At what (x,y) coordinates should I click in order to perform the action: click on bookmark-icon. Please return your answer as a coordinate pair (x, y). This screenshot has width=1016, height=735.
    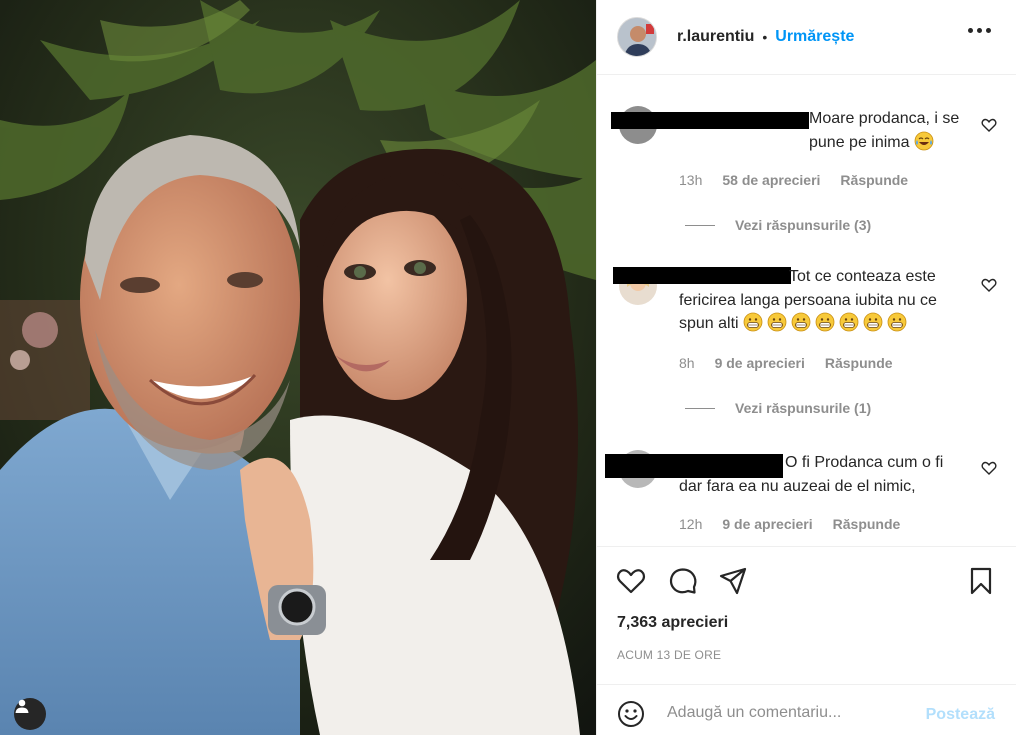
    Looking at the image, I should click on (981, 581).